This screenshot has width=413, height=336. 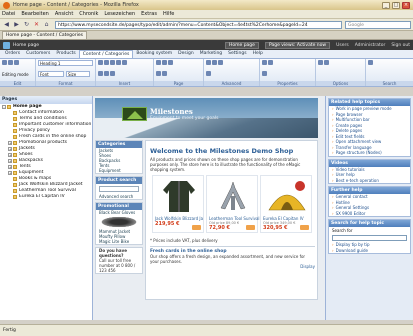 I want to click on menu-item: Lesezeichen, so click(x=119, y=14).